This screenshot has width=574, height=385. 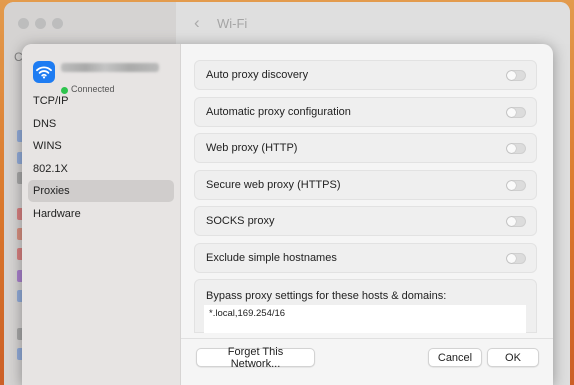 What do you see at coordinates (516, 185) in the screenshot?
I see `secure-web-proxy-https-toggle` at bounding box center [516, 185].